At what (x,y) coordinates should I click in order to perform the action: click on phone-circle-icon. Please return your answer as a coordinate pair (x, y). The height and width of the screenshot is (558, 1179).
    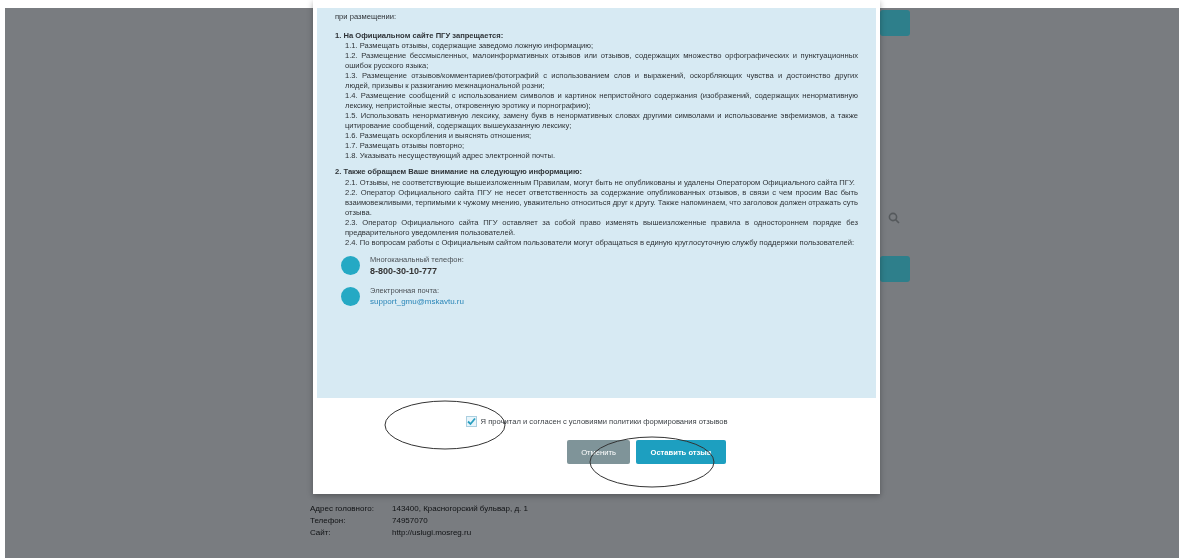
    Looking at the image, I should click on (350, 265).